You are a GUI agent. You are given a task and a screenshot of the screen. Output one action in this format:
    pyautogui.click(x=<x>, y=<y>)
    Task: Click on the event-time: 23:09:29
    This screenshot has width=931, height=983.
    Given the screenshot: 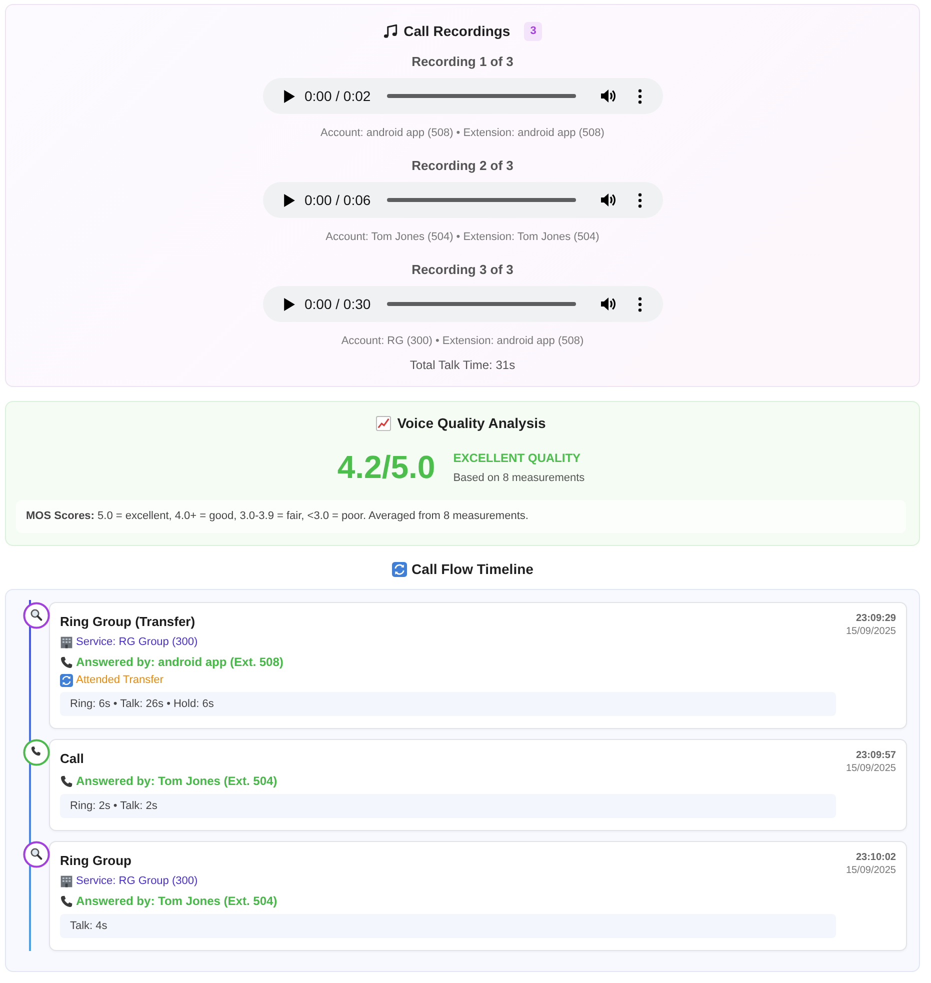 What is the action you would take?
    pyautogui.click(x=875, y=619)
    